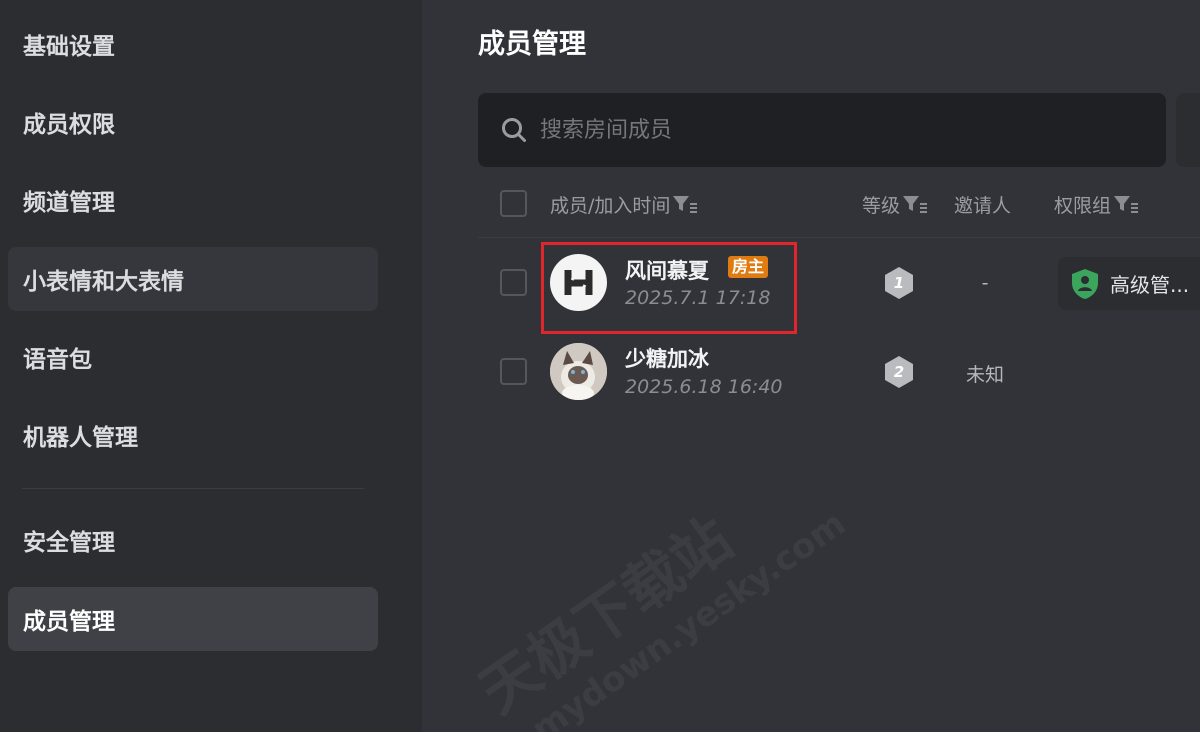  I want to click on column-header-member: 成员/加入时间, so click(624, 204).